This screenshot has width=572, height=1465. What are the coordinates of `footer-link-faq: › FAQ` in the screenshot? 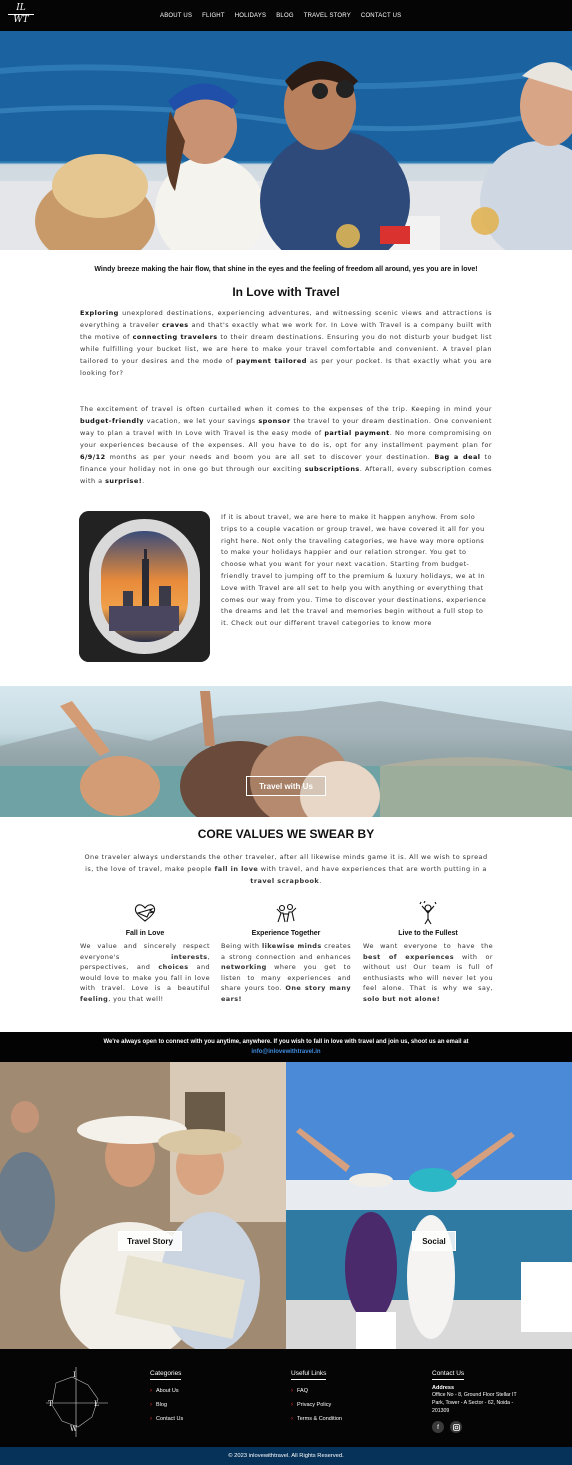 It's located at (316, 1391).